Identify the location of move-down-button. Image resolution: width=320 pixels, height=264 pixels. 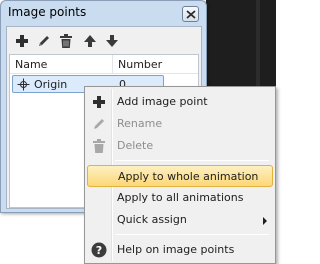
(112, 41).